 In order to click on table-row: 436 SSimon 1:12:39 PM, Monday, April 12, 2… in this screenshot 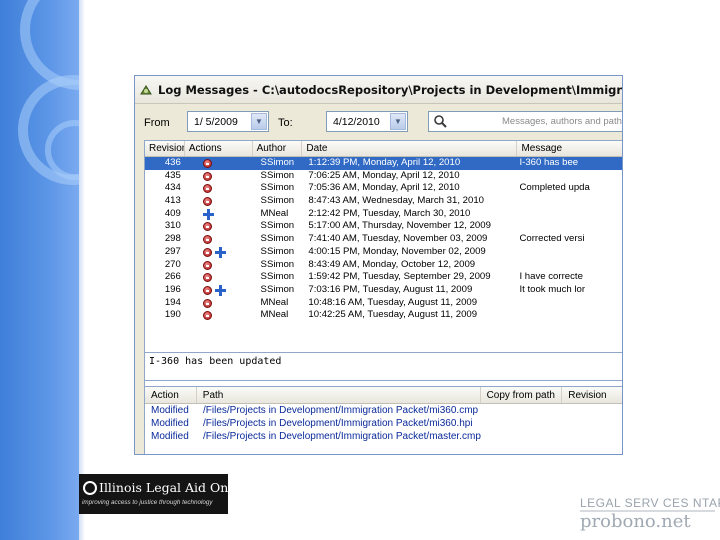, I will do `click(383, 163)`.